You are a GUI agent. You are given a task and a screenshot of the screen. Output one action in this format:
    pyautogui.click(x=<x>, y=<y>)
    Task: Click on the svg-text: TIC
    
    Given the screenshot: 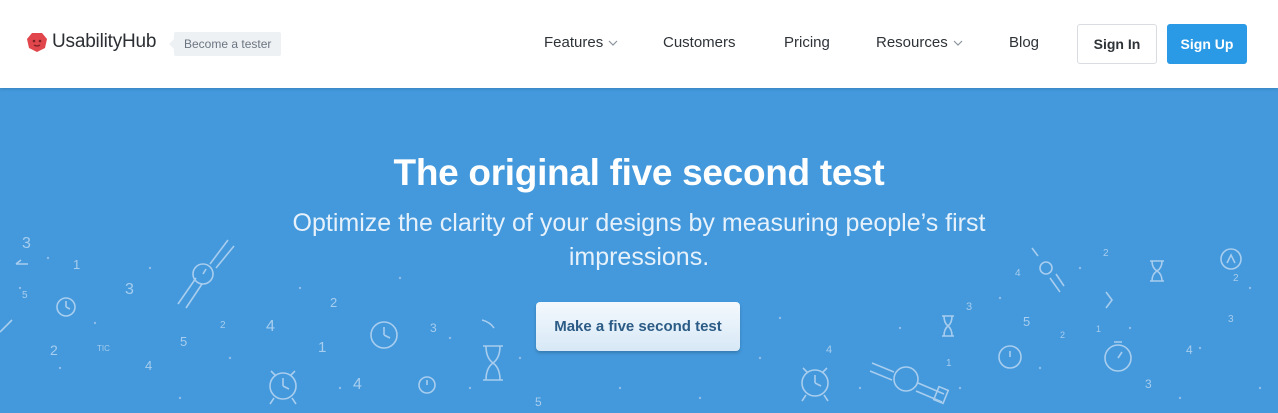 What is the action you would take?
    pyautogui.click(x=103, y=348)
    